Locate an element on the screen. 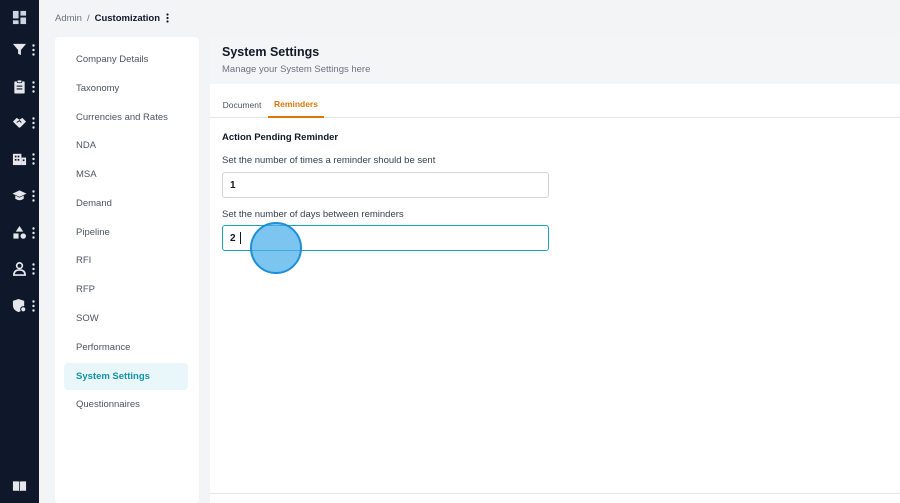 The width and height of the screenshot is (900, 503). handshake-icon is located at coordinates (19, 122).